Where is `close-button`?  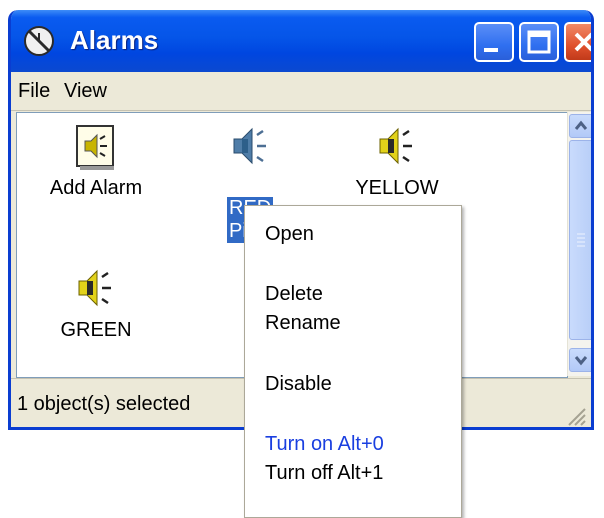
close-button is located at coordinates (577, 42).